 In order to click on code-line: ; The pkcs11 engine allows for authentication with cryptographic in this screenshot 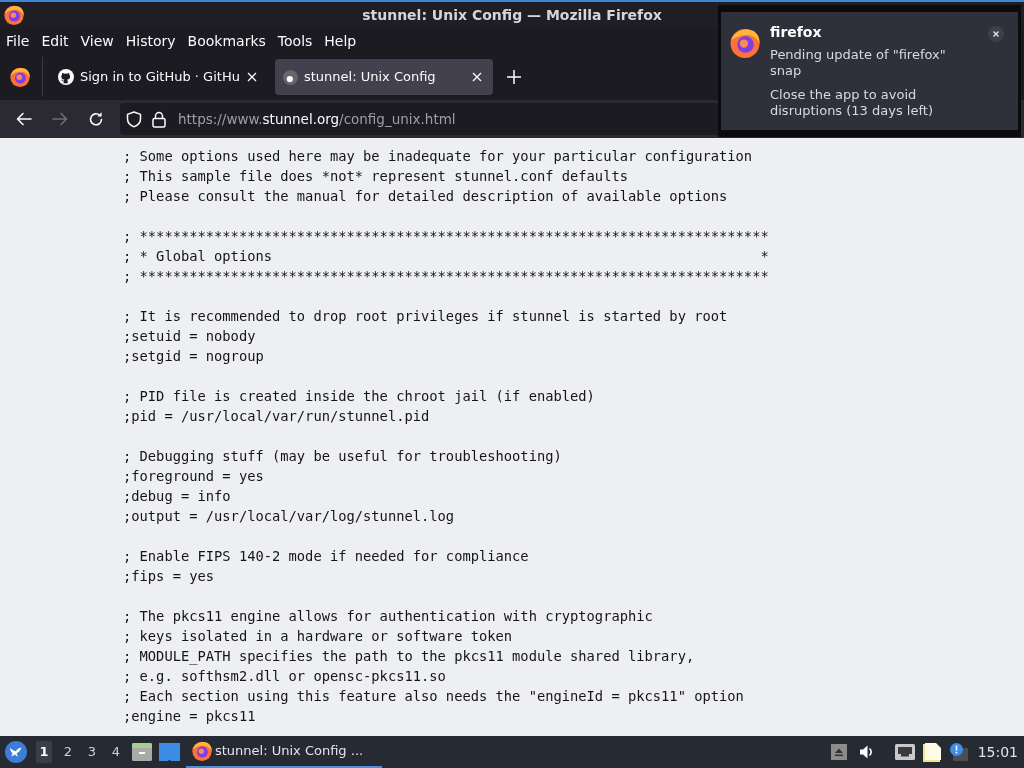, I will do `click(388, 616)`.